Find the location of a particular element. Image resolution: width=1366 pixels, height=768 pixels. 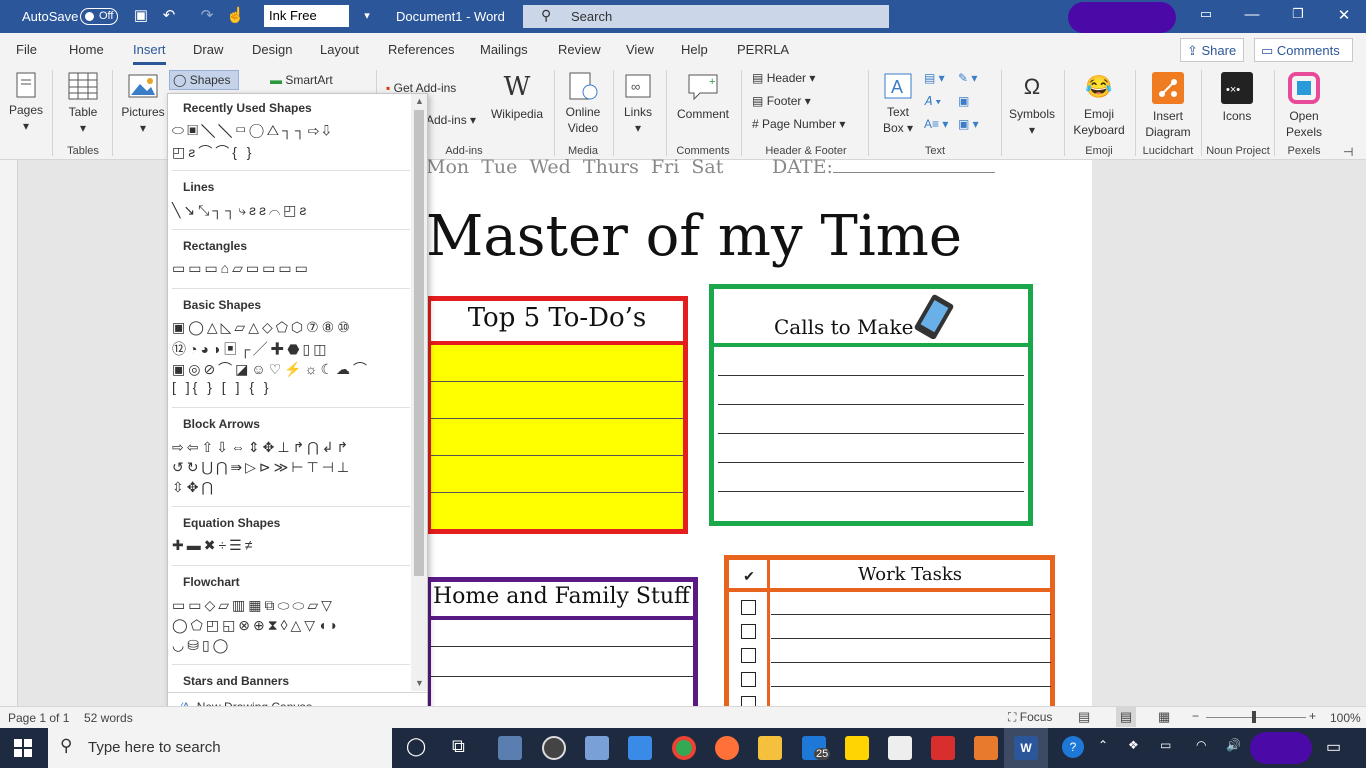

smartart-button: ▬ SmartArt is located at coordinates (301, 80).